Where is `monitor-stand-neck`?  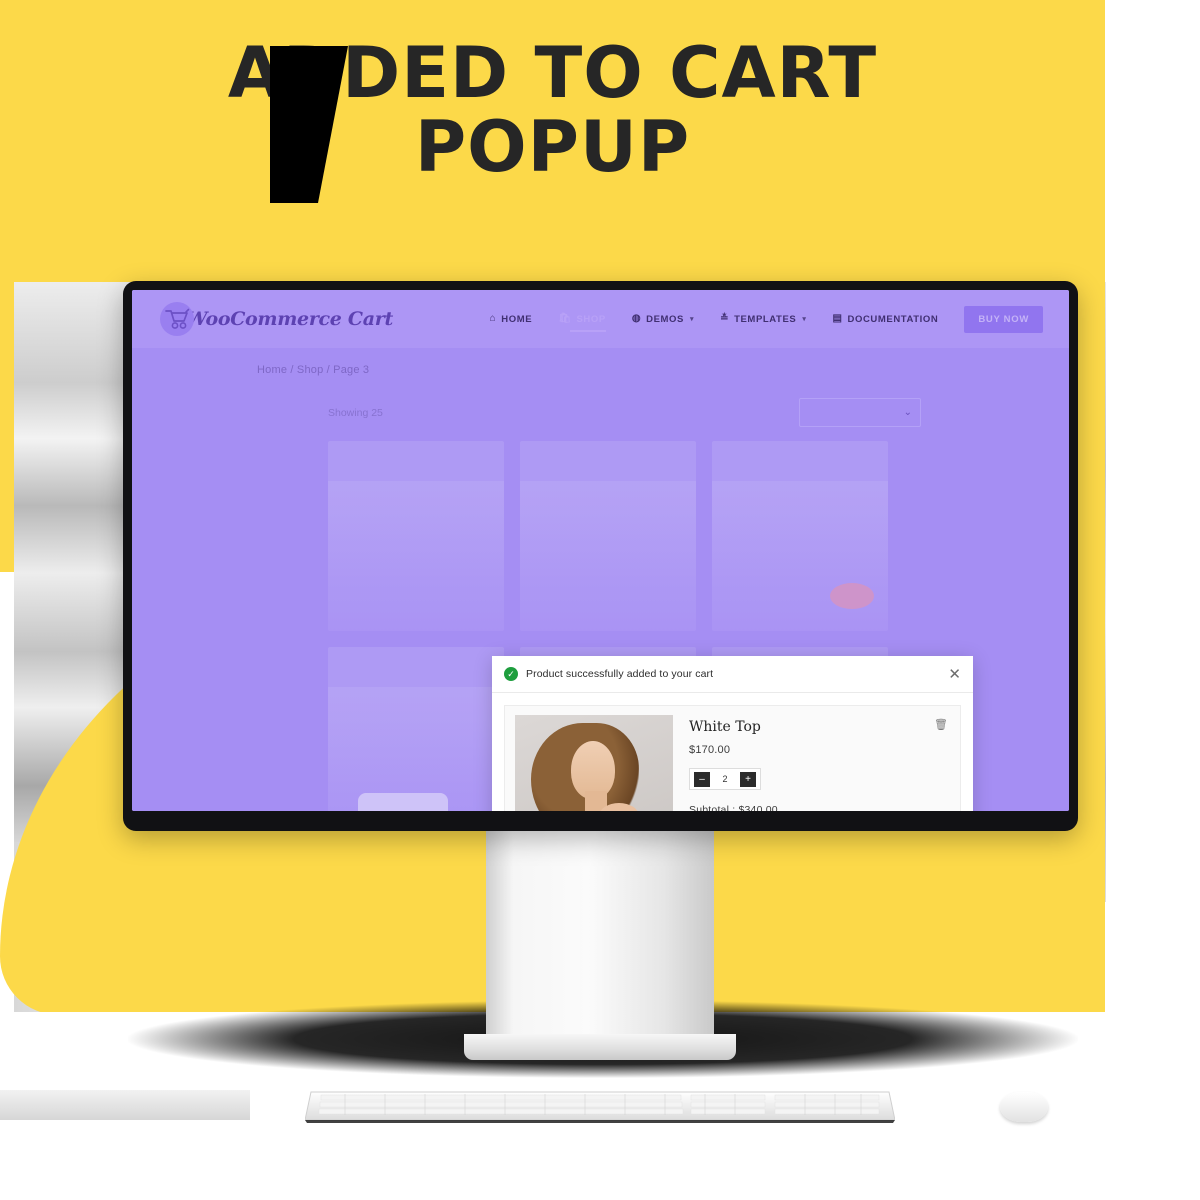
monitor-stand-neck is located at coordinates (600, 937).